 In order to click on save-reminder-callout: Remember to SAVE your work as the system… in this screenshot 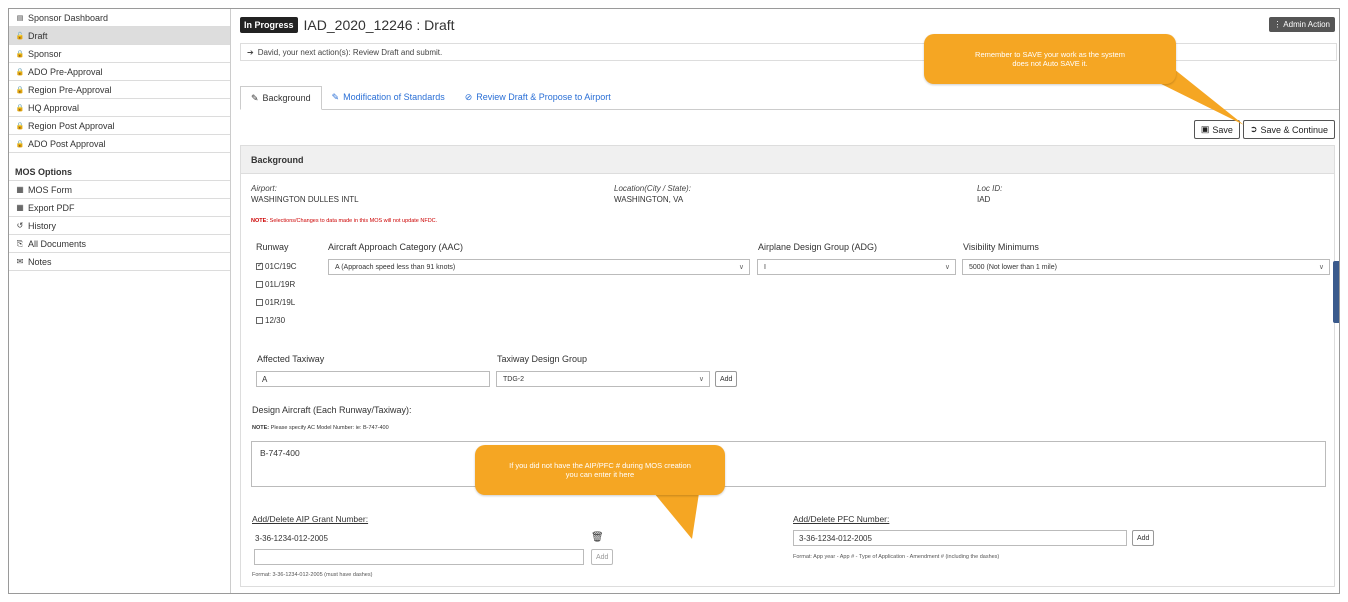, I will do `click(1050, 59)`.